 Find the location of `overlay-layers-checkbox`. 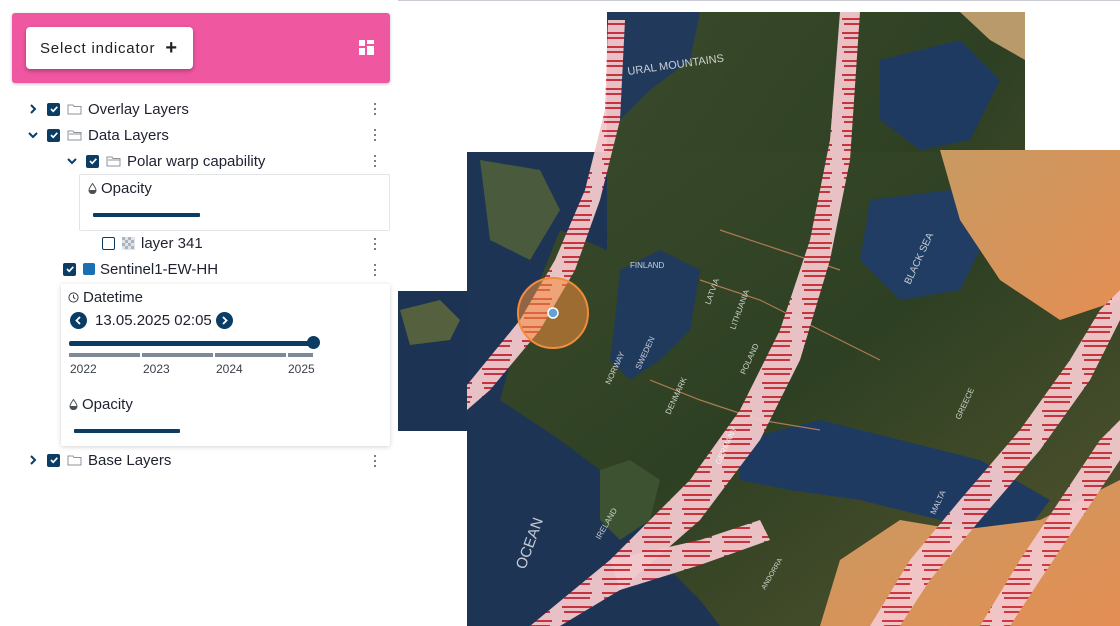

overlay-layers-checkbox is located at coordinates (53, 109).